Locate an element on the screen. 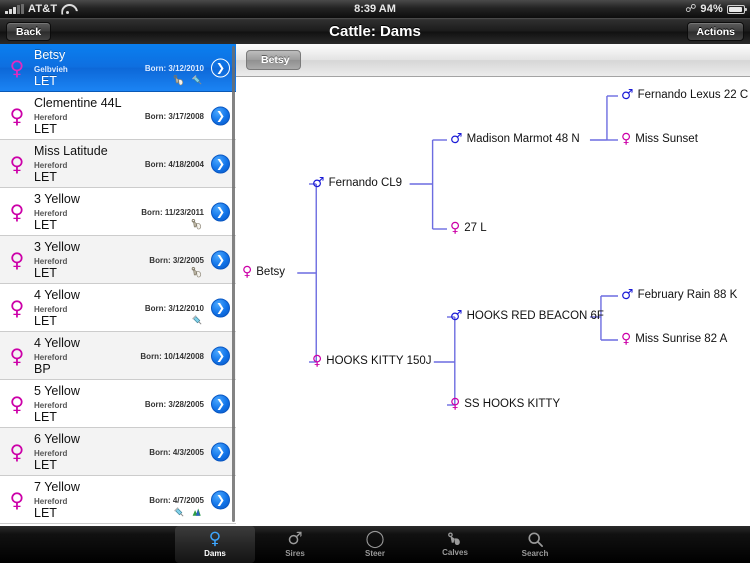  animal-name: 5 Yellow is located at coordinates (57, 391).